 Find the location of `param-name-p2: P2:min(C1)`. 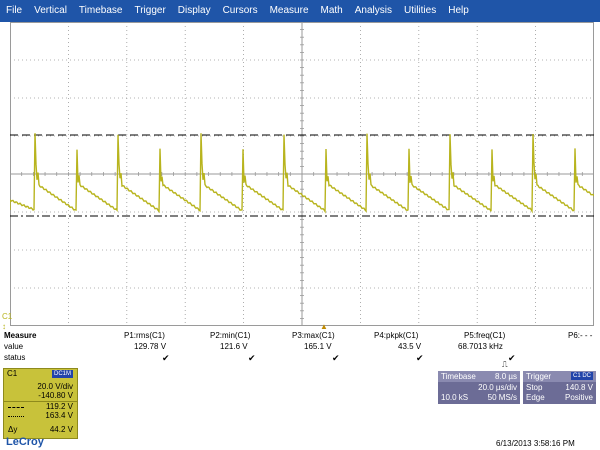

param-name-p2: P2:min(C1) is located at coordinates (230, 335).